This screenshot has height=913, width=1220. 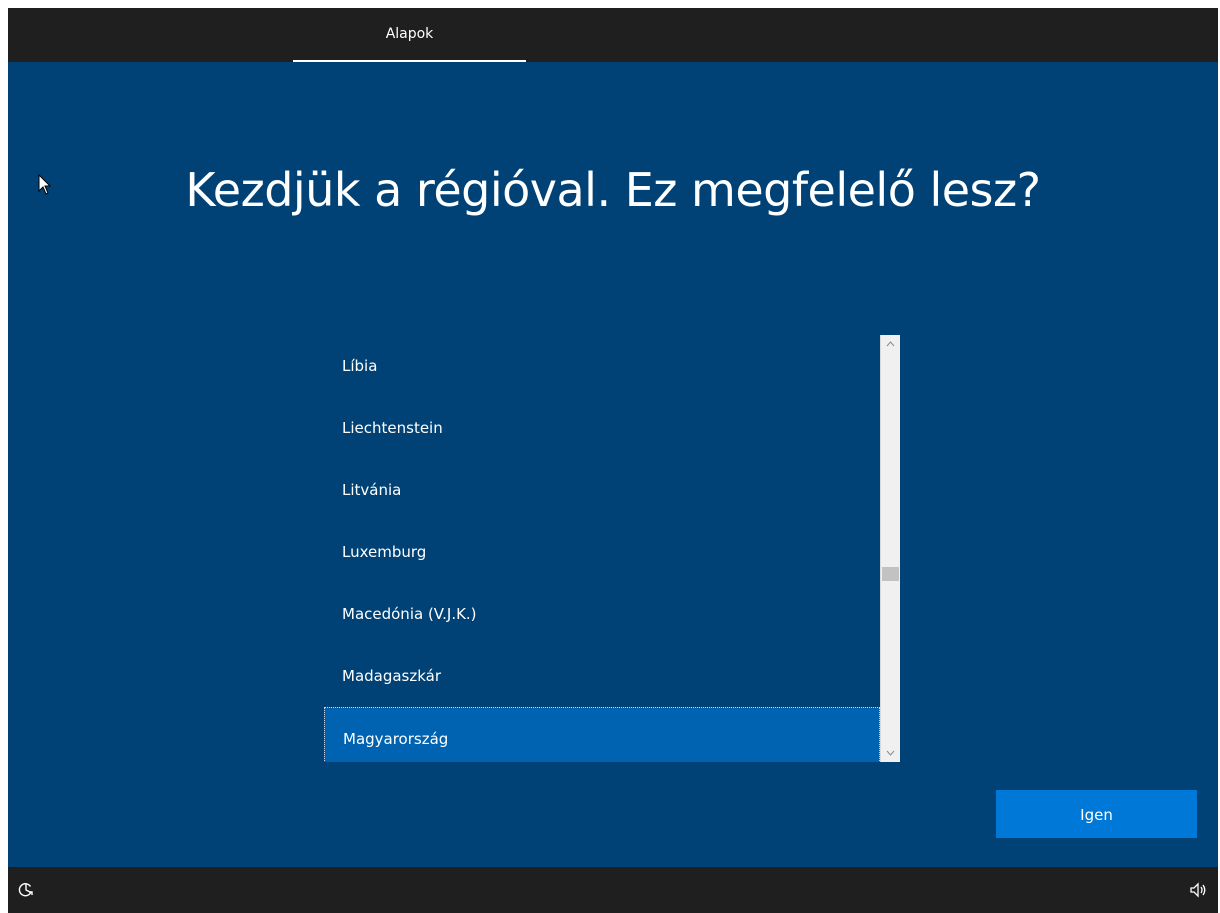 What do you see at coordinates (409, 61) in the screenshot?
I see `tab-active-indicator` at bounding box center [409, 61].